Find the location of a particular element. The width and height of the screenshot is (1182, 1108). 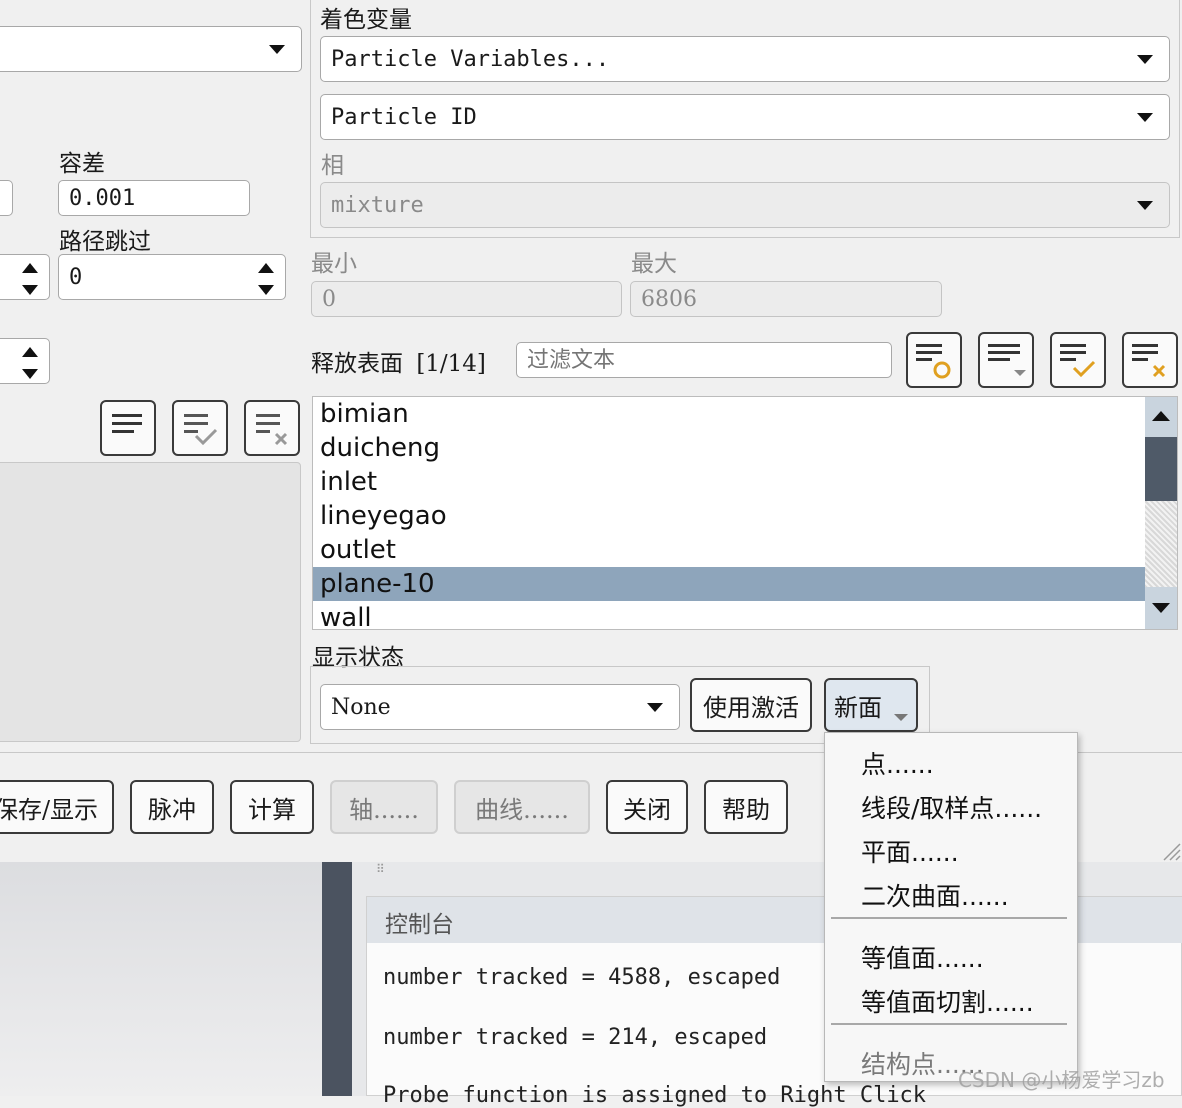

scroll-thumb is located at coordinates (1161, 469).